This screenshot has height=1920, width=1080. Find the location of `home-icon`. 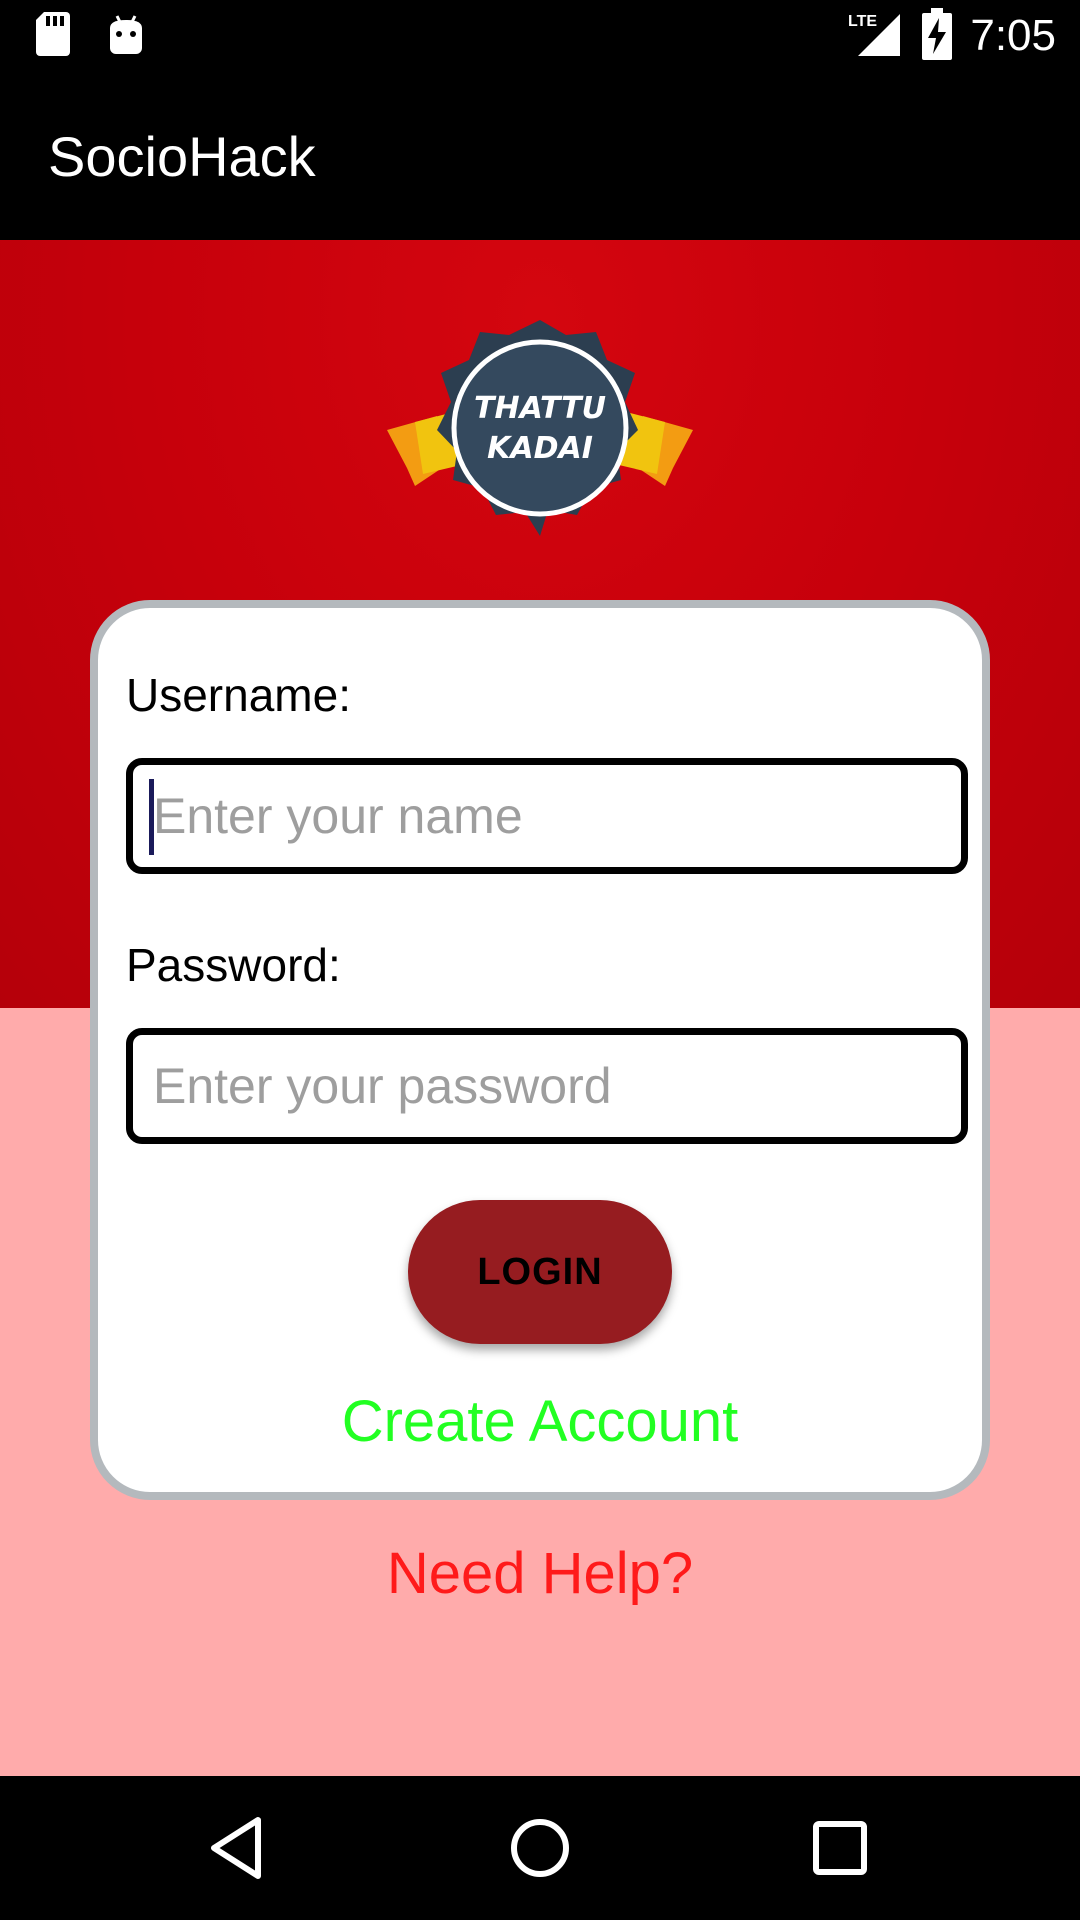

home-icon is located at coordinates (540, 1848).